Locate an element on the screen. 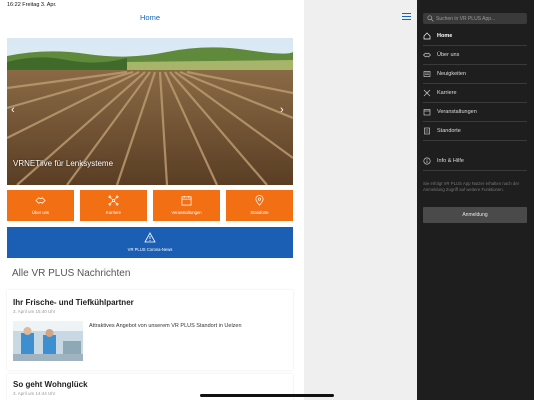 The height and width of the screenshot is (400, 534). news-date: 3. April um 15:40 Uhr is located at coordinates (34, 311).